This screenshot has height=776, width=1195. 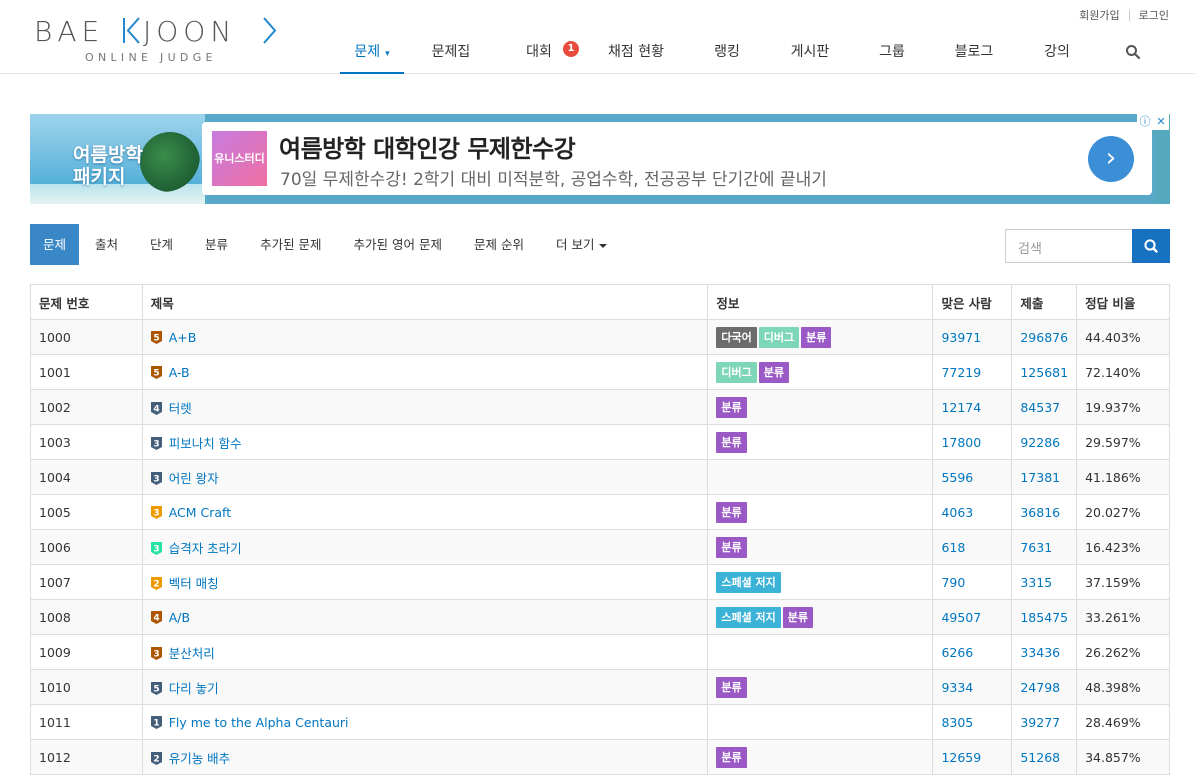 I want to click on tier-badge-icon: 2, so click(x=156, y=758).